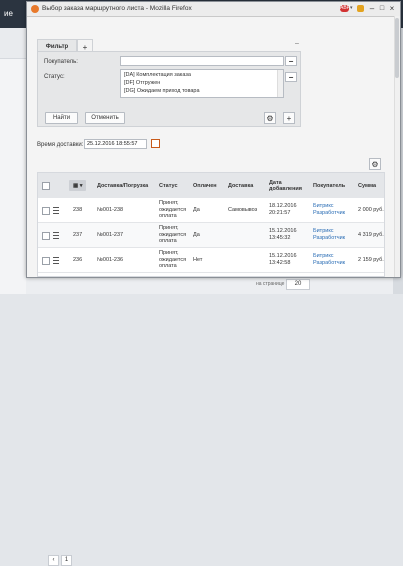  What do you see at coordinates (157, 75) in the screenshot?
I see `status-option: [DA] Комплектация заказа` at bounding box center [157, 75].